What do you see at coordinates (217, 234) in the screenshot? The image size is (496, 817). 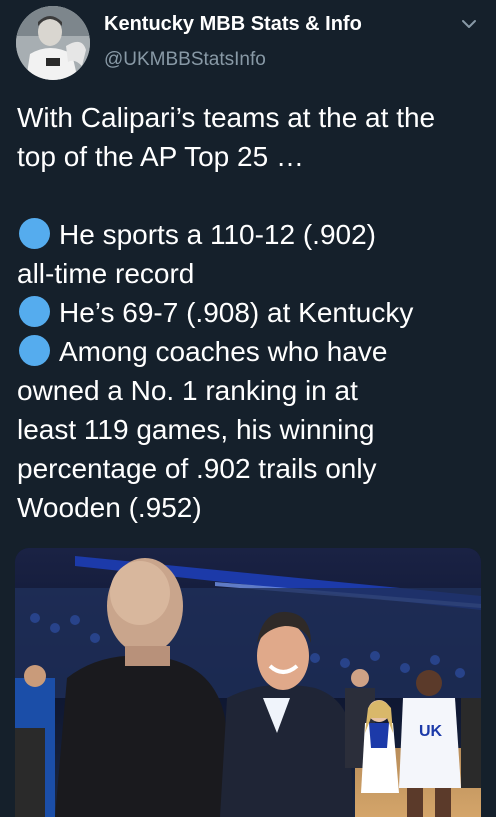 I see `tweet-text-line: He sports a 110-12 (.902)` at bounding box center [217, 234].